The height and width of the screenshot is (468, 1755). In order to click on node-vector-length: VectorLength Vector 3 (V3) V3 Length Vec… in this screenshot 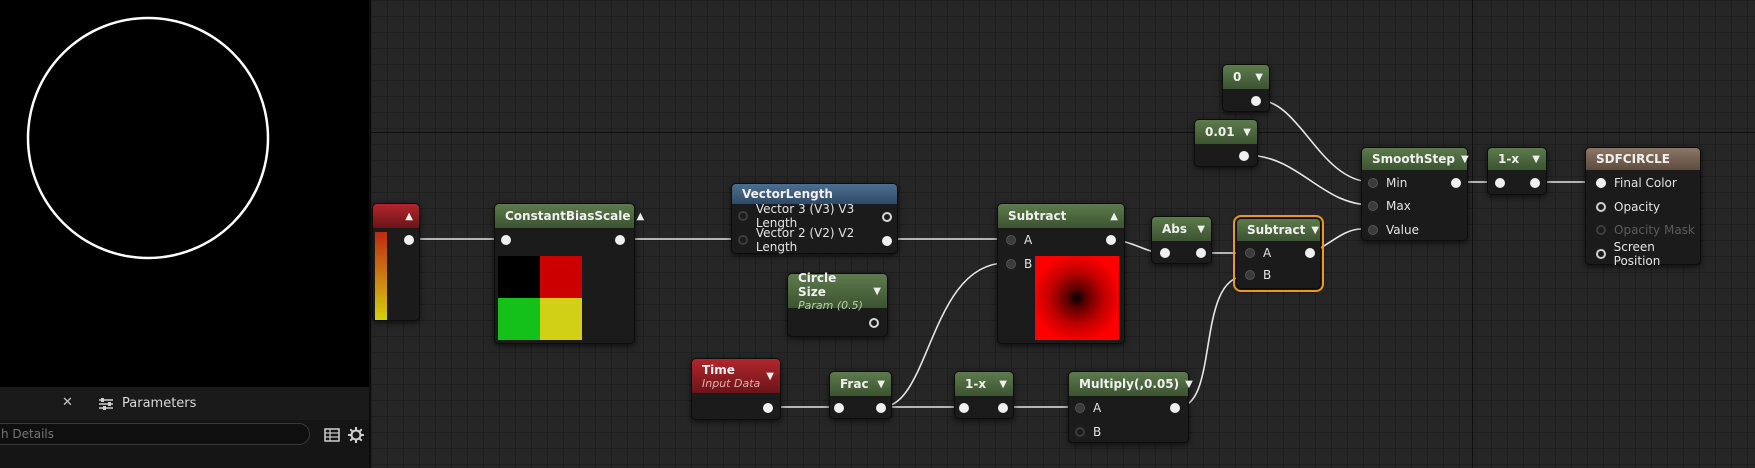, I will do `click(814, 218)`.